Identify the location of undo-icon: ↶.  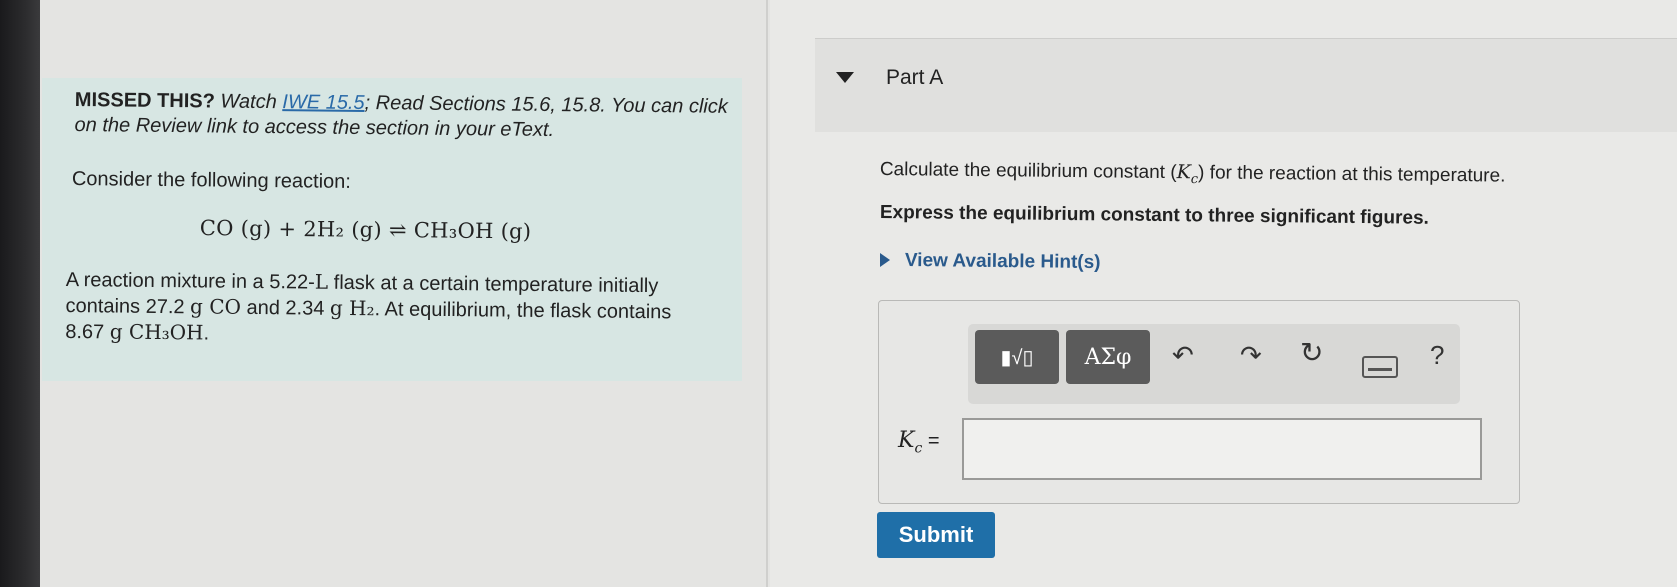
(1183, 355).